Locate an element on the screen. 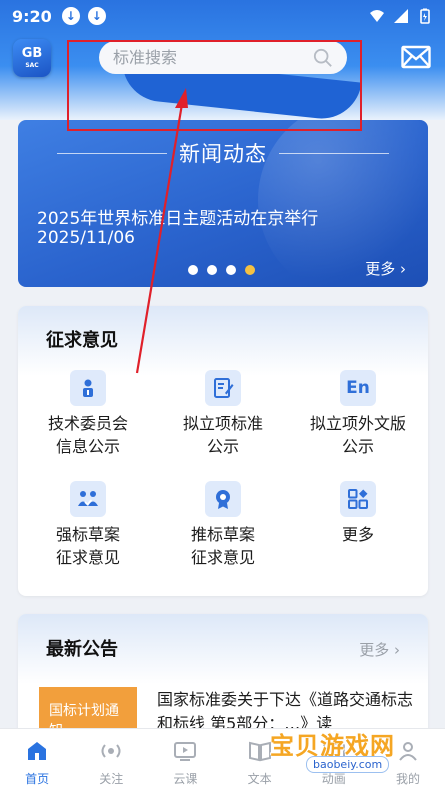  carousel-dot-active is located at coordinates (250, 270).